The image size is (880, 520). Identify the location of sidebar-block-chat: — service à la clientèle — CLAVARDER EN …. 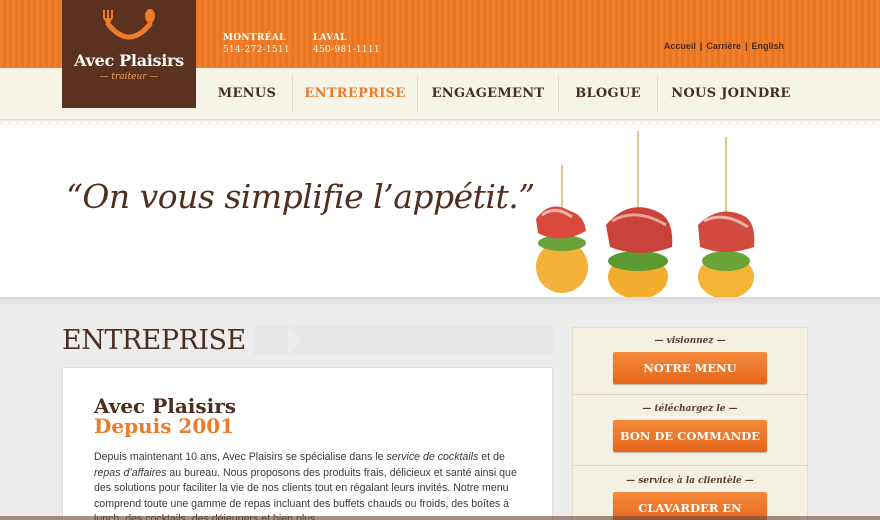
(690, 498).